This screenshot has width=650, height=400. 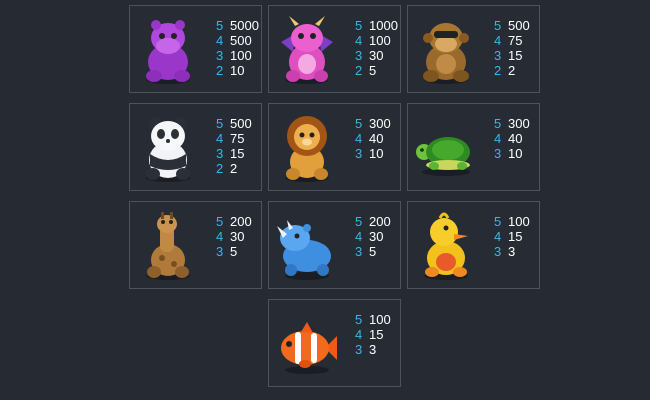 What do you see at coordinates (446, 246) in the screenshot?
I see `yellow-duck-icon` at bounding box center [446, 246].